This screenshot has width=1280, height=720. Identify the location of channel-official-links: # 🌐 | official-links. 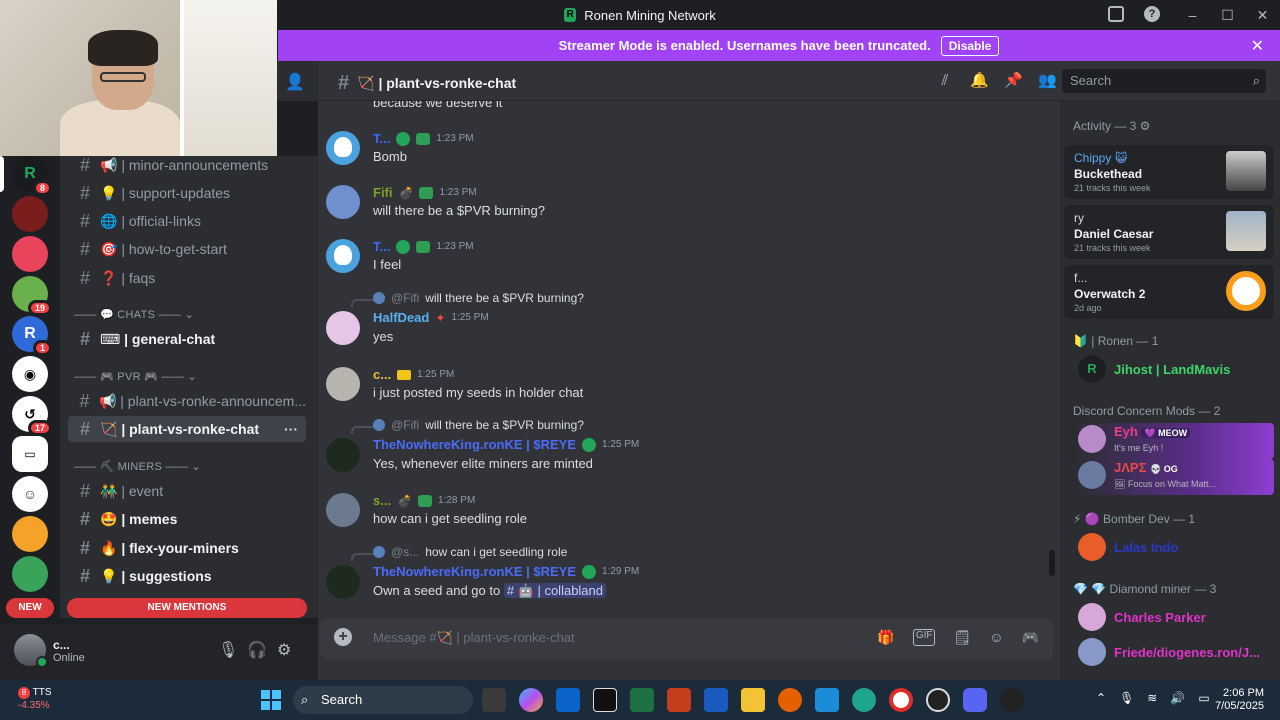
(187, 221).